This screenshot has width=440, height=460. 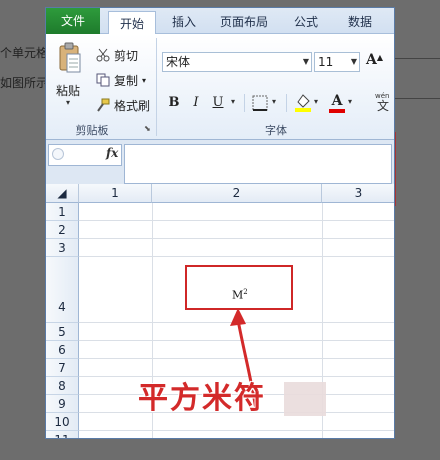 What do you see at coordinates (245, 292) in the screenshot?
I see `cell-superscript: 2` at bounding box center [245, 292].